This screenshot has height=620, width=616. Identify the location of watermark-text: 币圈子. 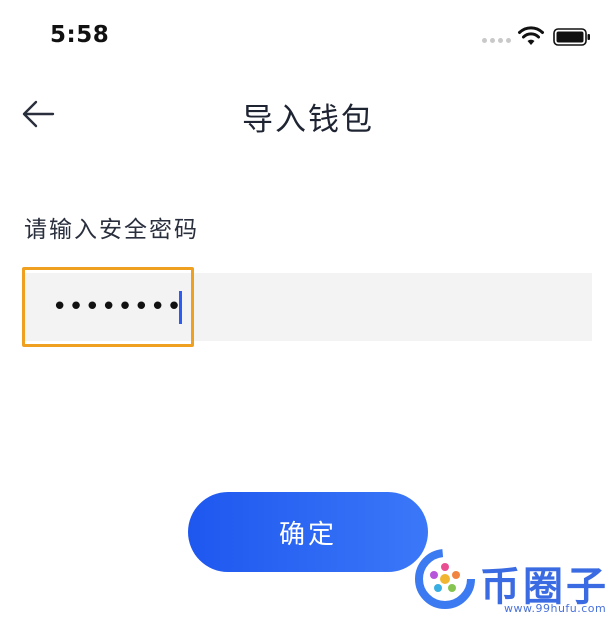
(544, 587).